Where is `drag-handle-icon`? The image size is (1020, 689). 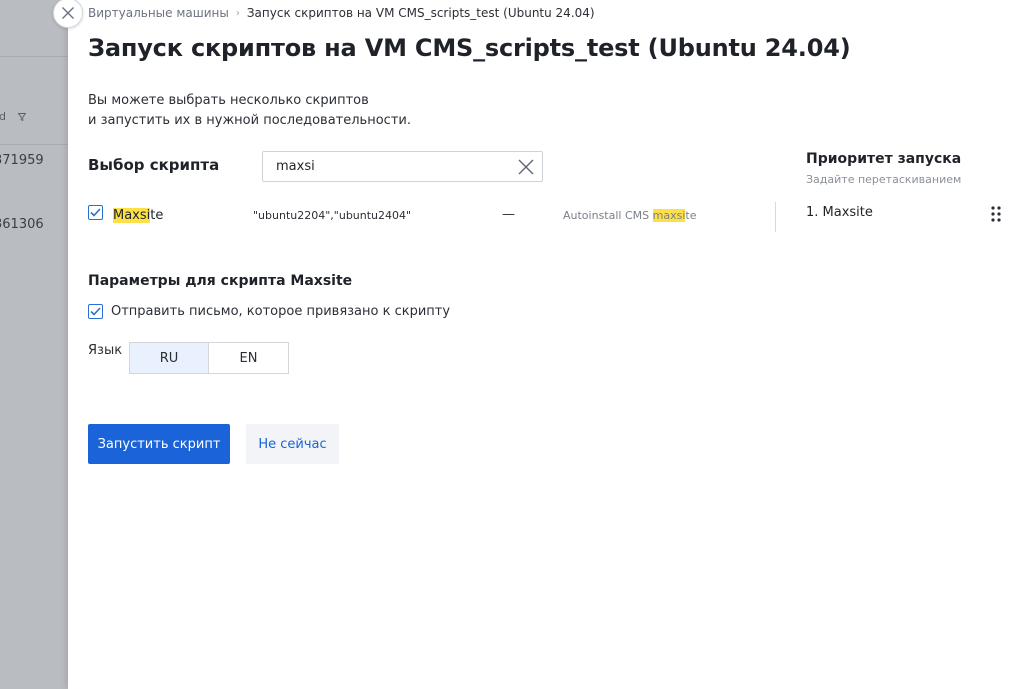
drag-handle-icon is located at coordinates (996, 214).